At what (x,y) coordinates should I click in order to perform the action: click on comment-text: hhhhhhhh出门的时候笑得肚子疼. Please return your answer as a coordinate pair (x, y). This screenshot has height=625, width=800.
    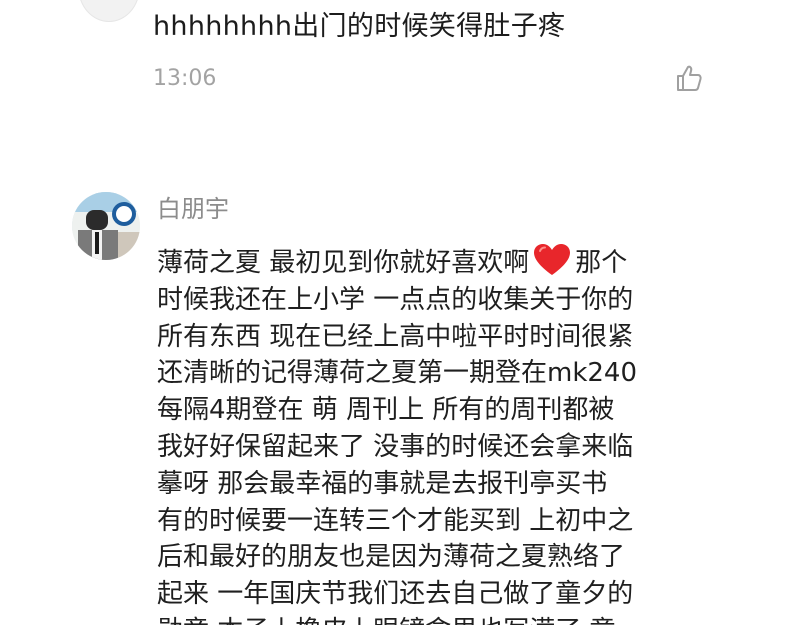
    Looking at the image, I should click on (359, 26).